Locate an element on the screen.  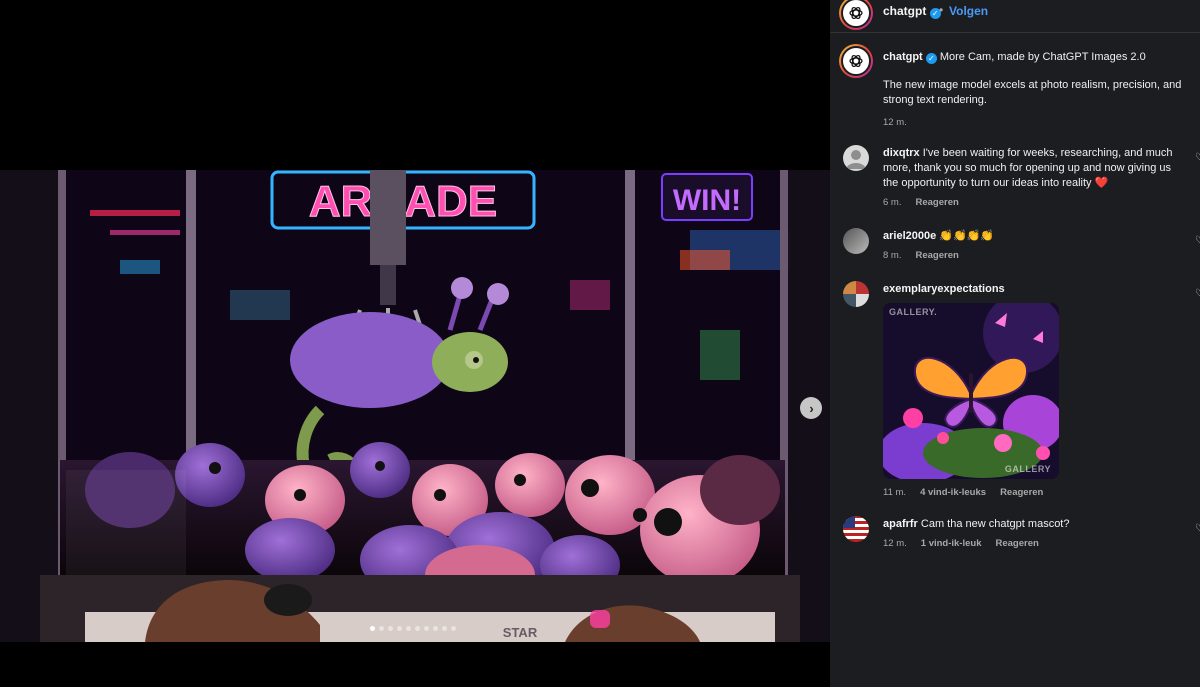
post-header: chatgpt ✓ • Volgen is located at coordinates (1015, 15).